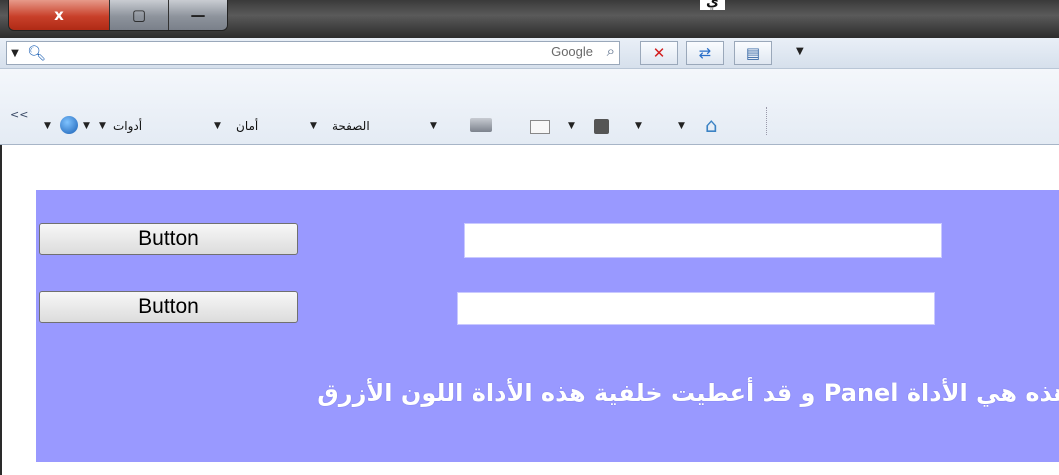 Image resolution: width=1059 pixels, height=475 pixels. What do you see at coordinates (753, 53) in the screenshot?
I see `compatibility-icon: ▤` at bounding box center [753, 53].